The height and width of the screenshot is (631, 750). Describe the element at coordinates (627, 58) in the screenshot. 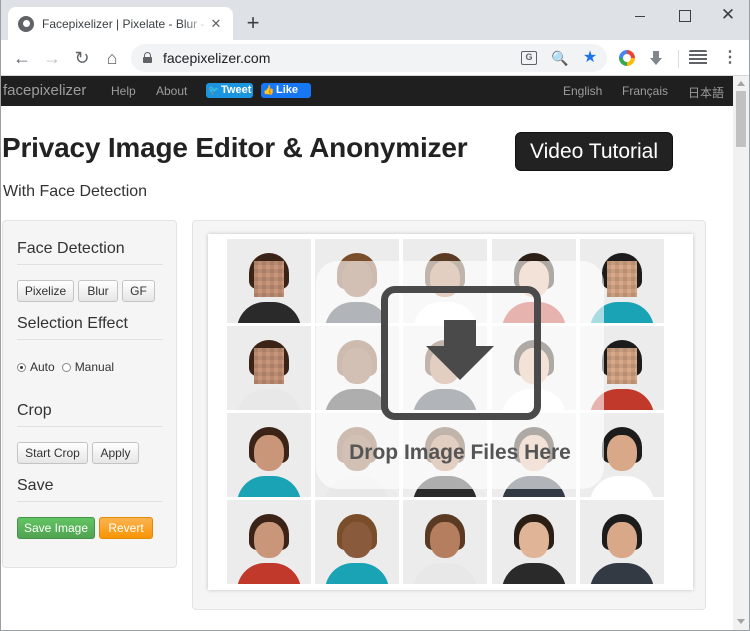

I see `extension-chrome-icon` at that location.